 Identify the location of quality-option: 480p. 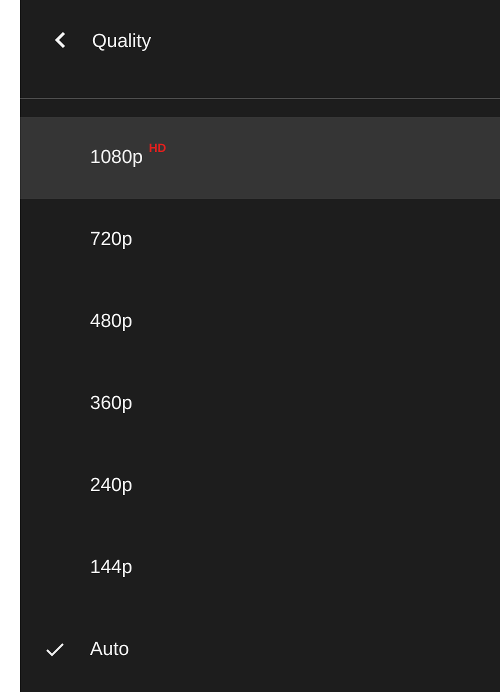
(260, 322).